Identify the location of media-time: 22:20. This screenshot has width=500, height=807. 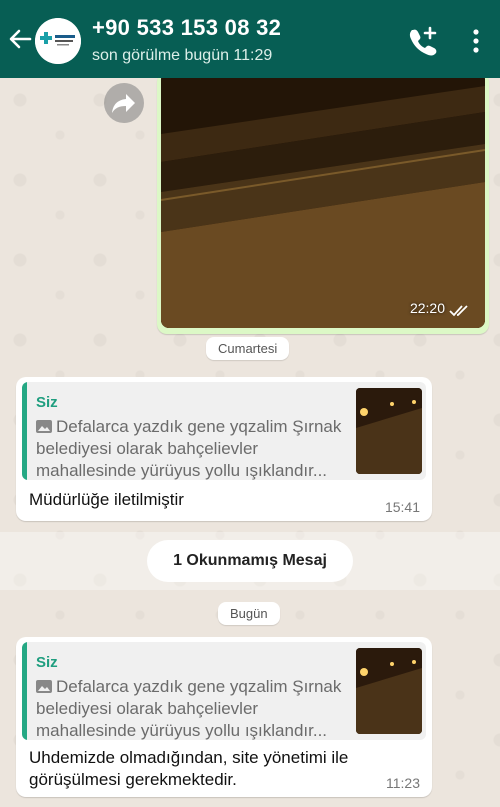
(427, 308).